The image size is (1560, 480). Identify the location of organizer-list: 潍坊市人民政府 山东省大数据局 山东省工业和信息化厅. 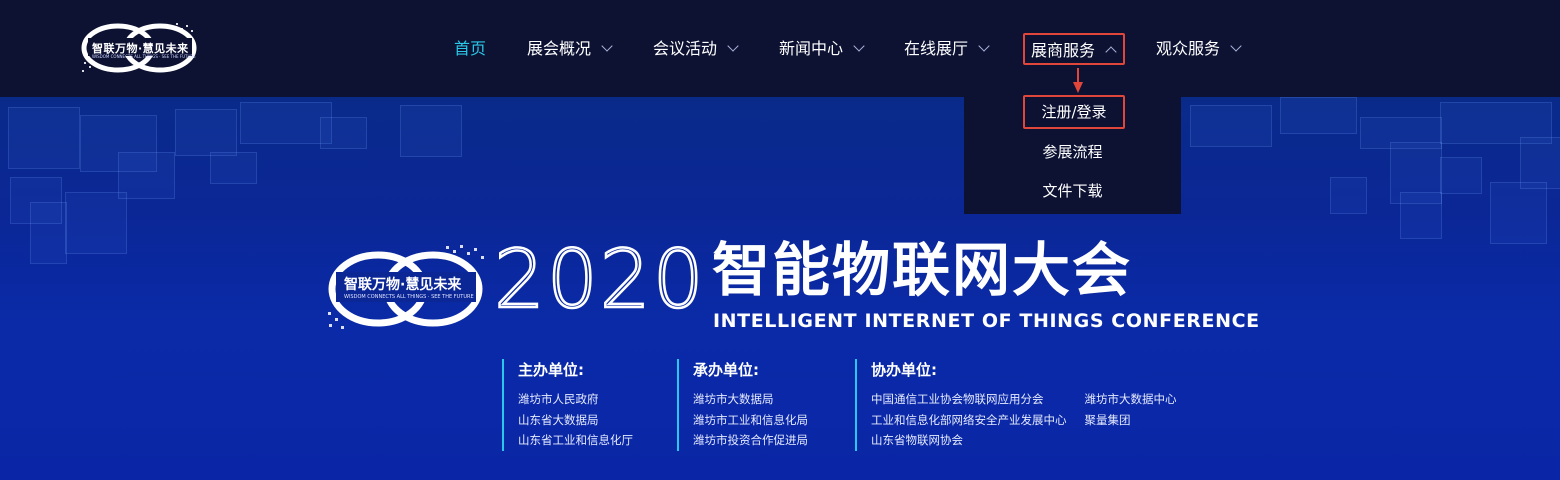
(575, 420).